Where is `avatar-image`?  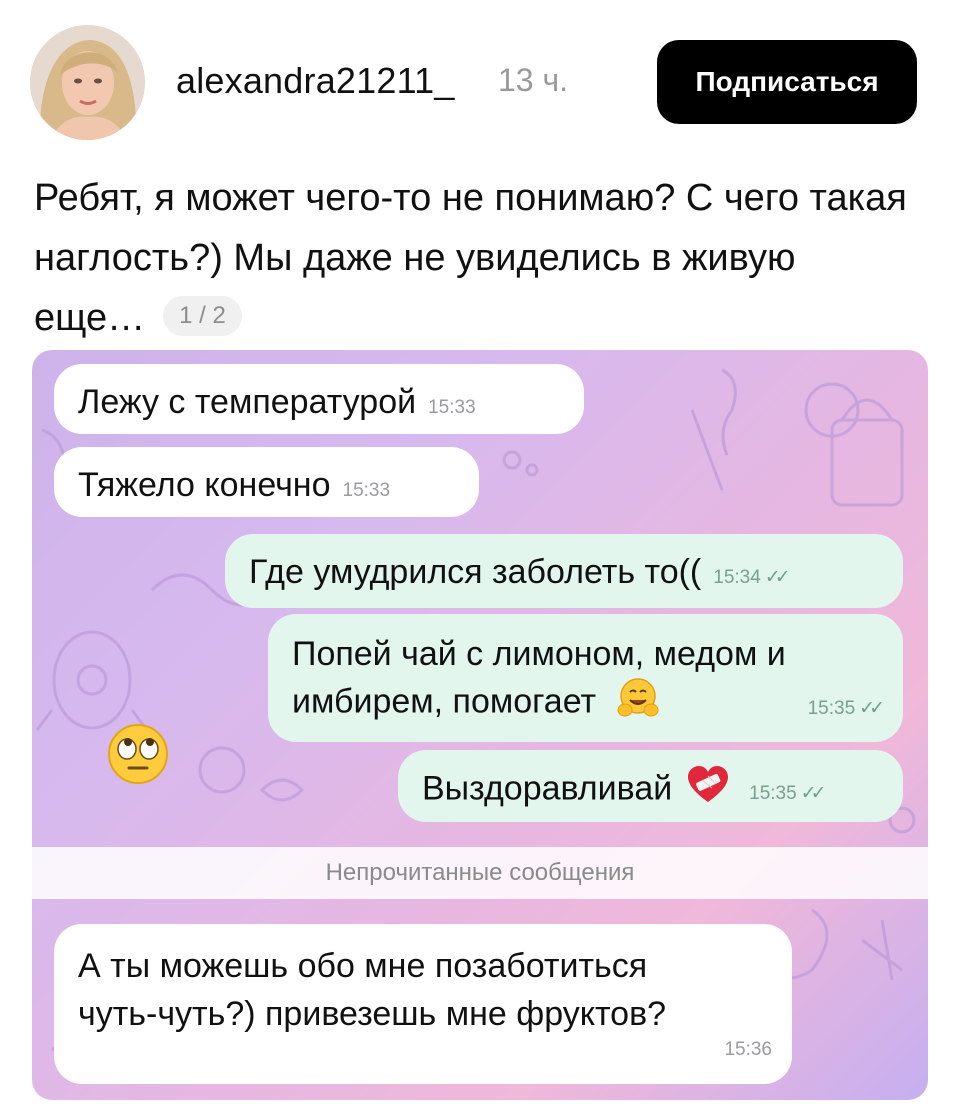
avatar-image is located at coordinates (87, 82).